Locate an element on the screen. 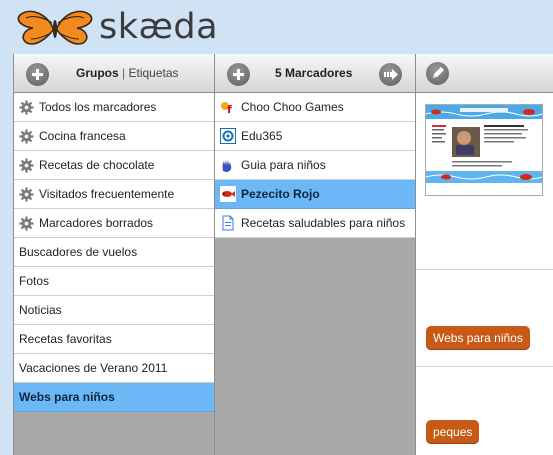 This screenshot has width=553, height=455. group-item: Cocina francesa is located at coordinates (114, 136).